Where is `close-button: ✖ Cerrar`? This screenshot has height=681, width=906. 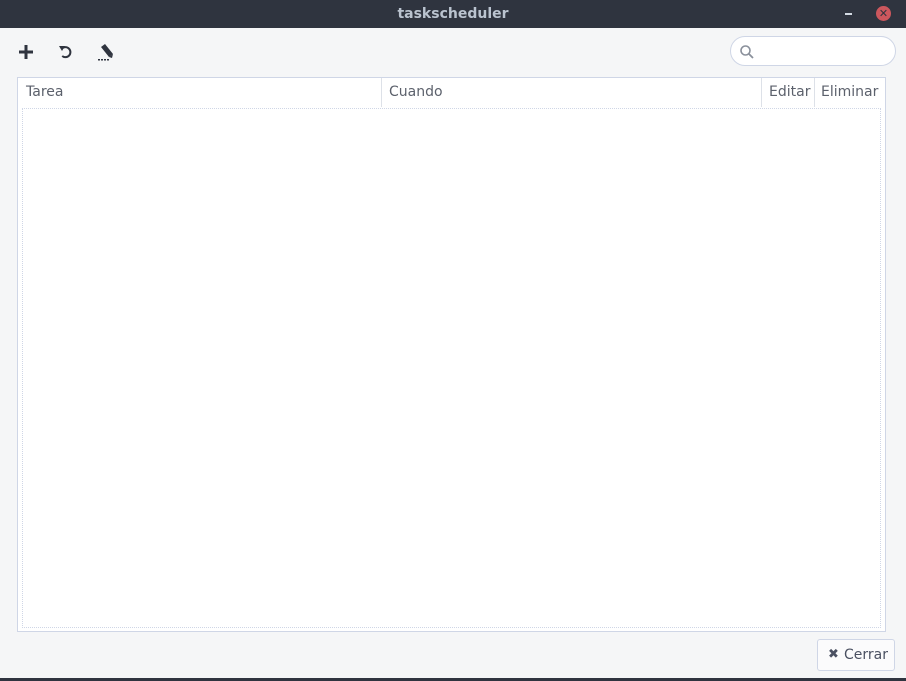
close-button: ✖ Cerrar is located at coordinates (856, 655).